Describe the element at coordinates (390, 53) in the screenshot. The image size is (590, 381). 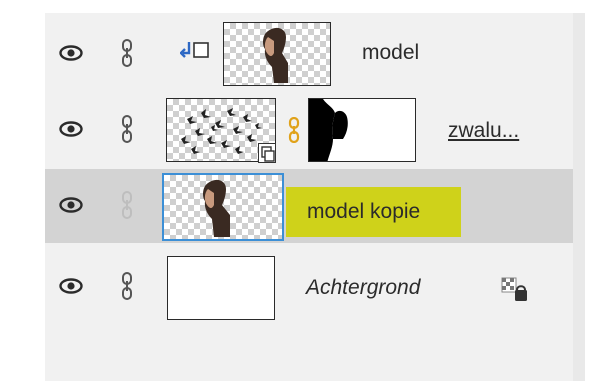
I see `layer-name: model` at that location.